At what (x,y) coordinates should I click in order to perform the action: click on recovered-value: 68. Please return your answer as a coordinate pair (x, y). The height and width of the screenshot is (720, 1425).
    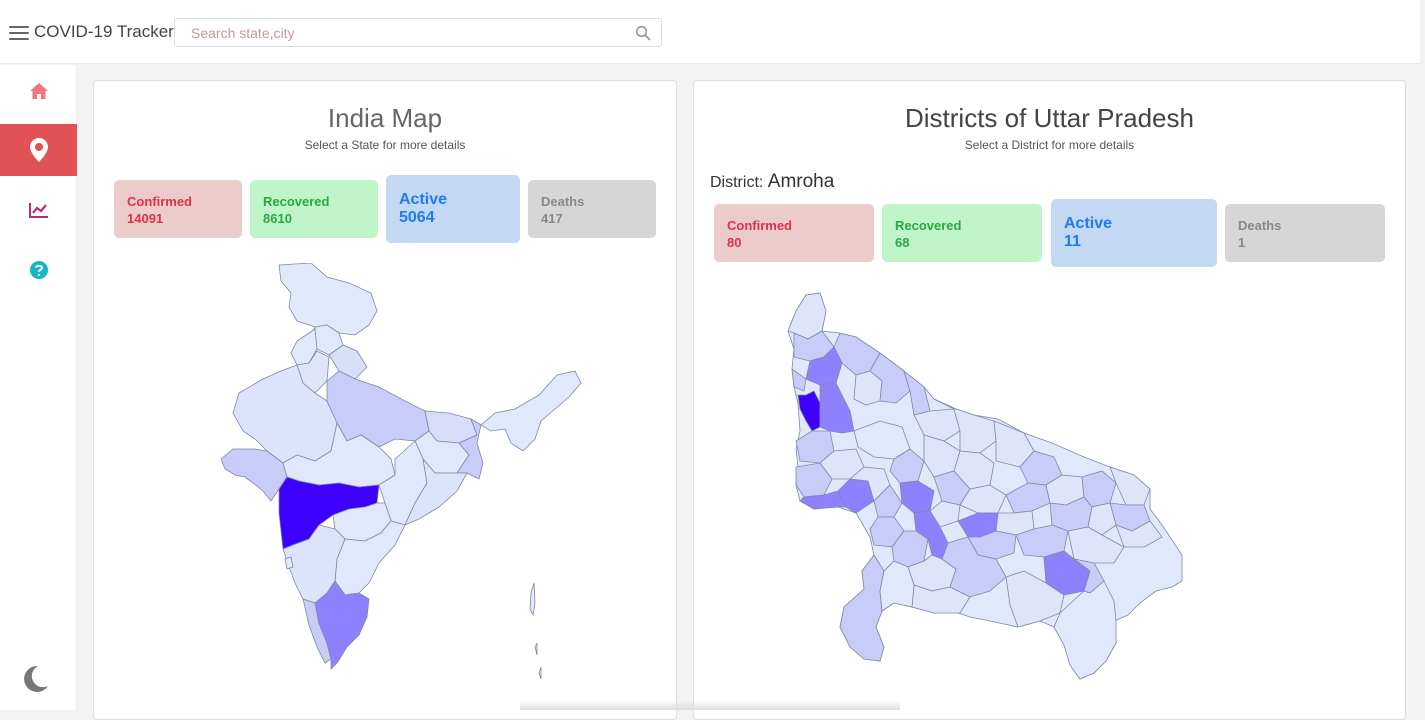
    Looking at the image, I should click on (902, 242).